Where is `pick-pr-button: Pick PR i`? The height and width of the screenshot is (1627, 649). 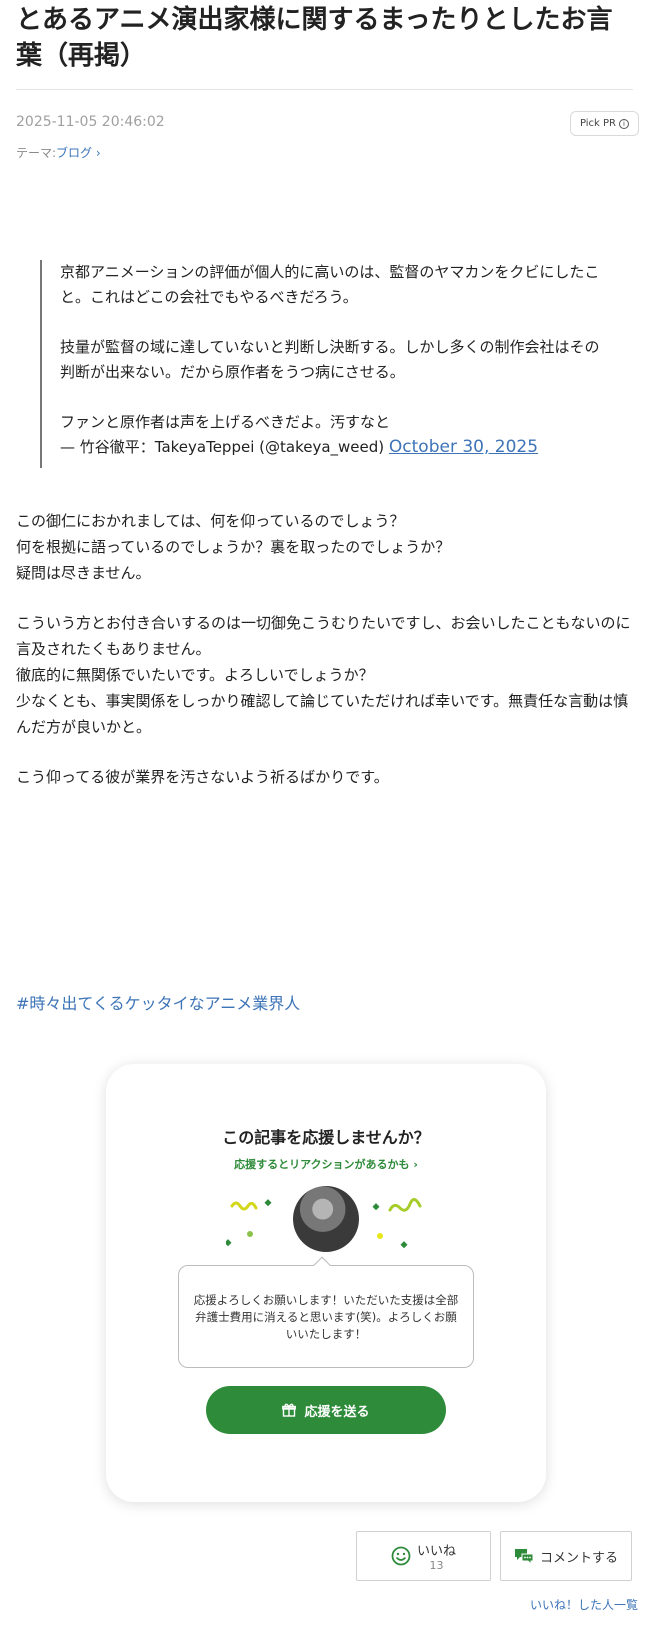
pick-pr-button: Pick PR i is located at coordinates (604, 123).